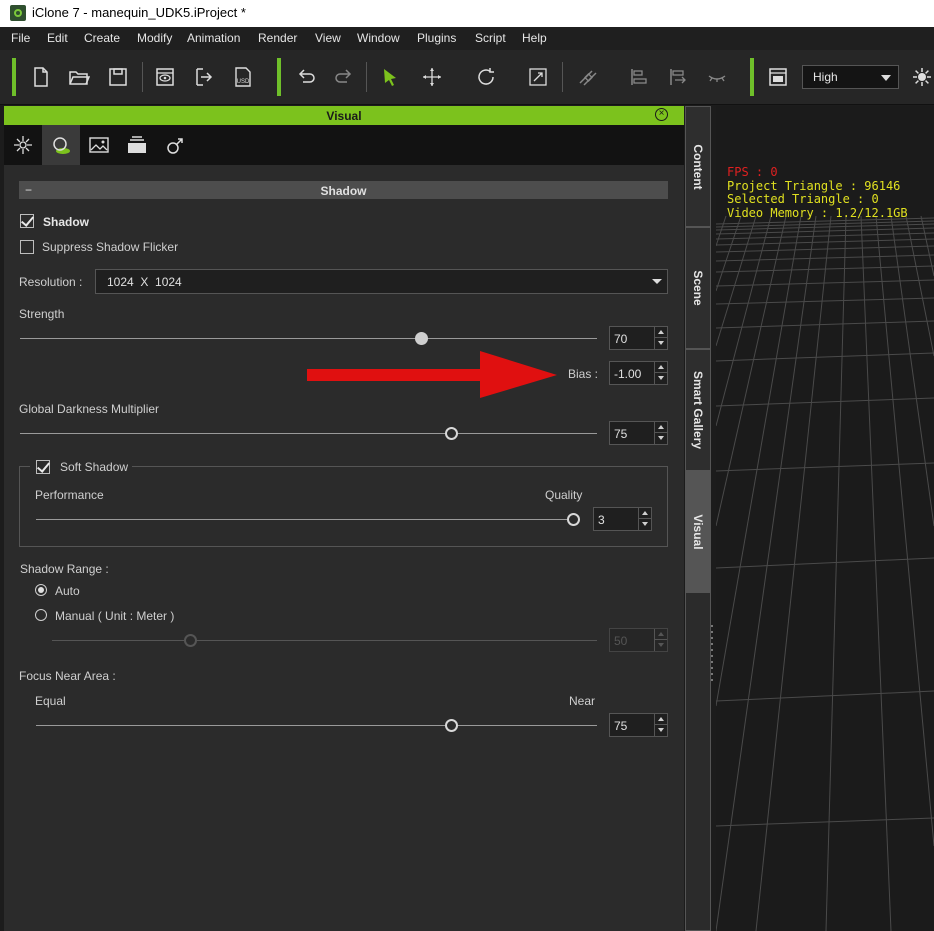 This screenshot has width=934, height=931. I want to click on move-icon, so click(432, 77).